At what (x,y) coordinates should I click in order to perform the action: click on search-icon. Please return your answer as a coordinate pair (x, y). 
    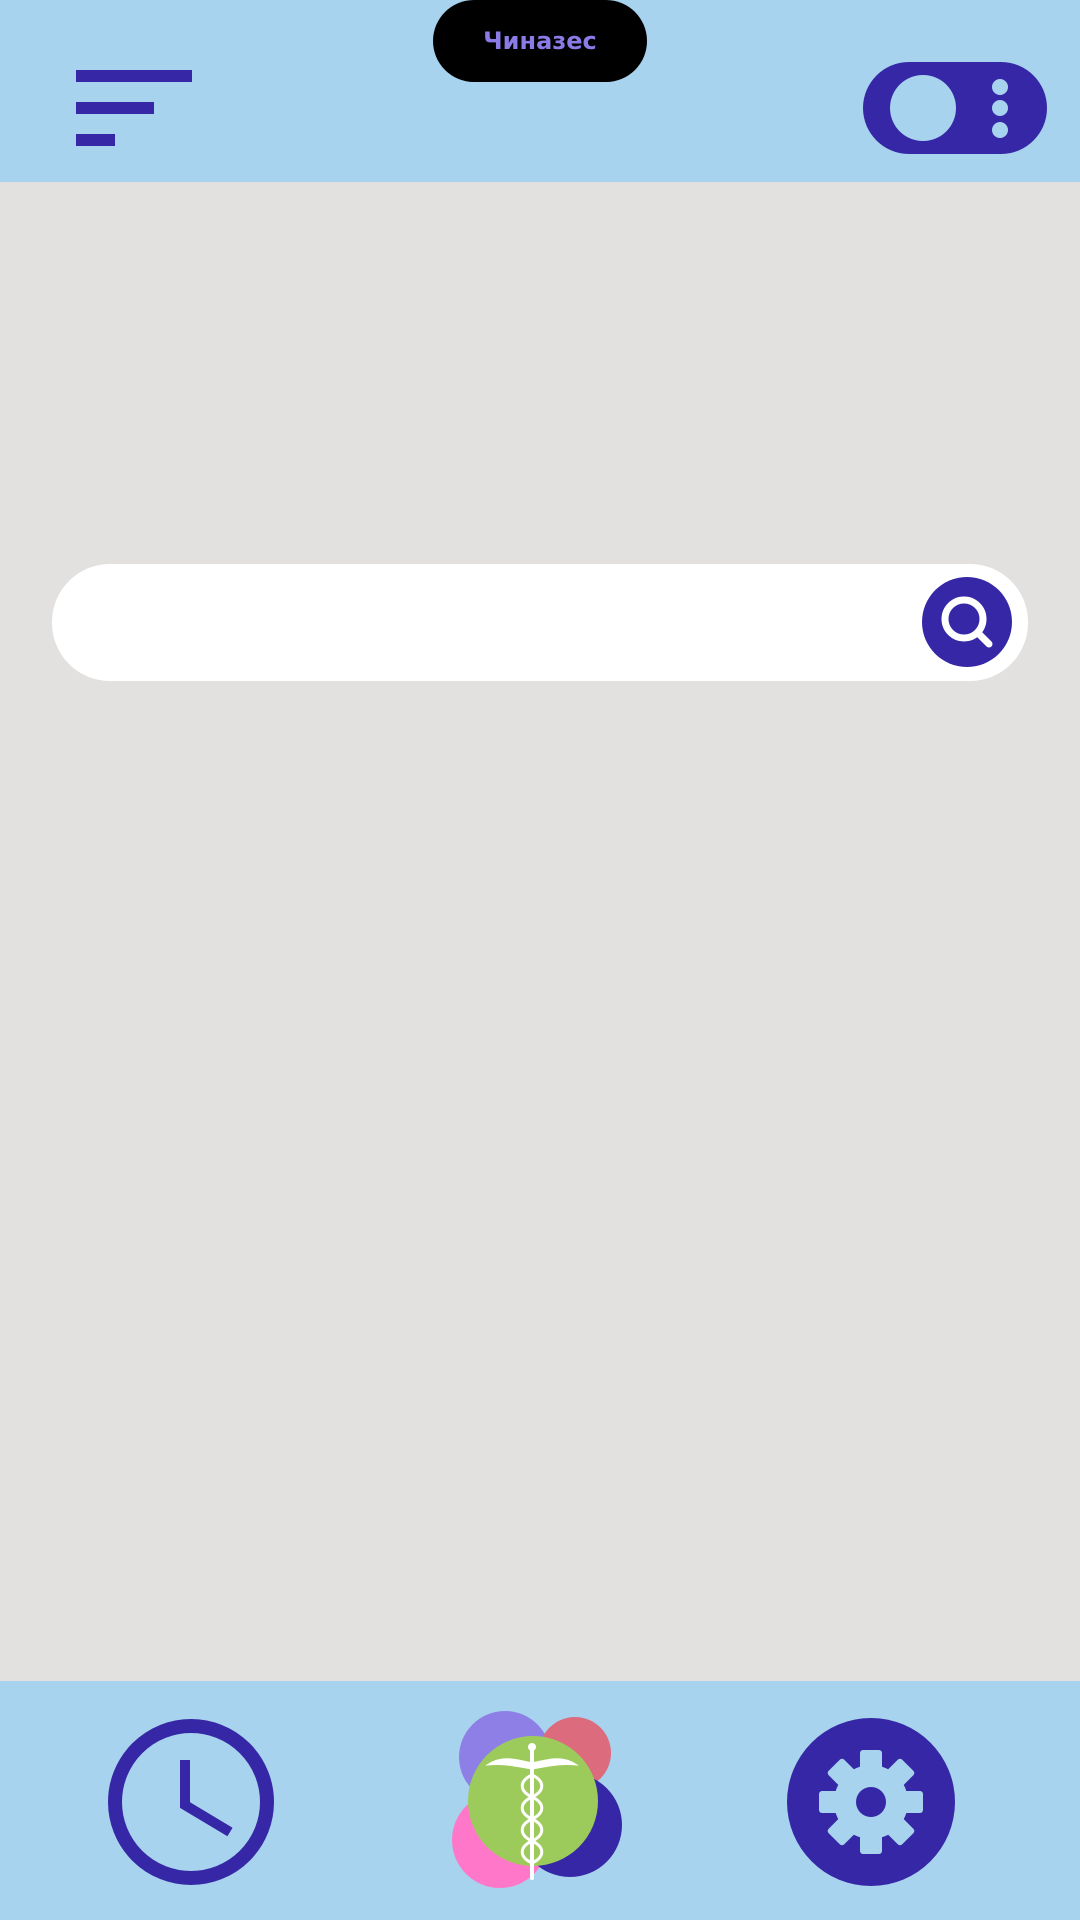
    Looking at the image, I should click on (967, 622).